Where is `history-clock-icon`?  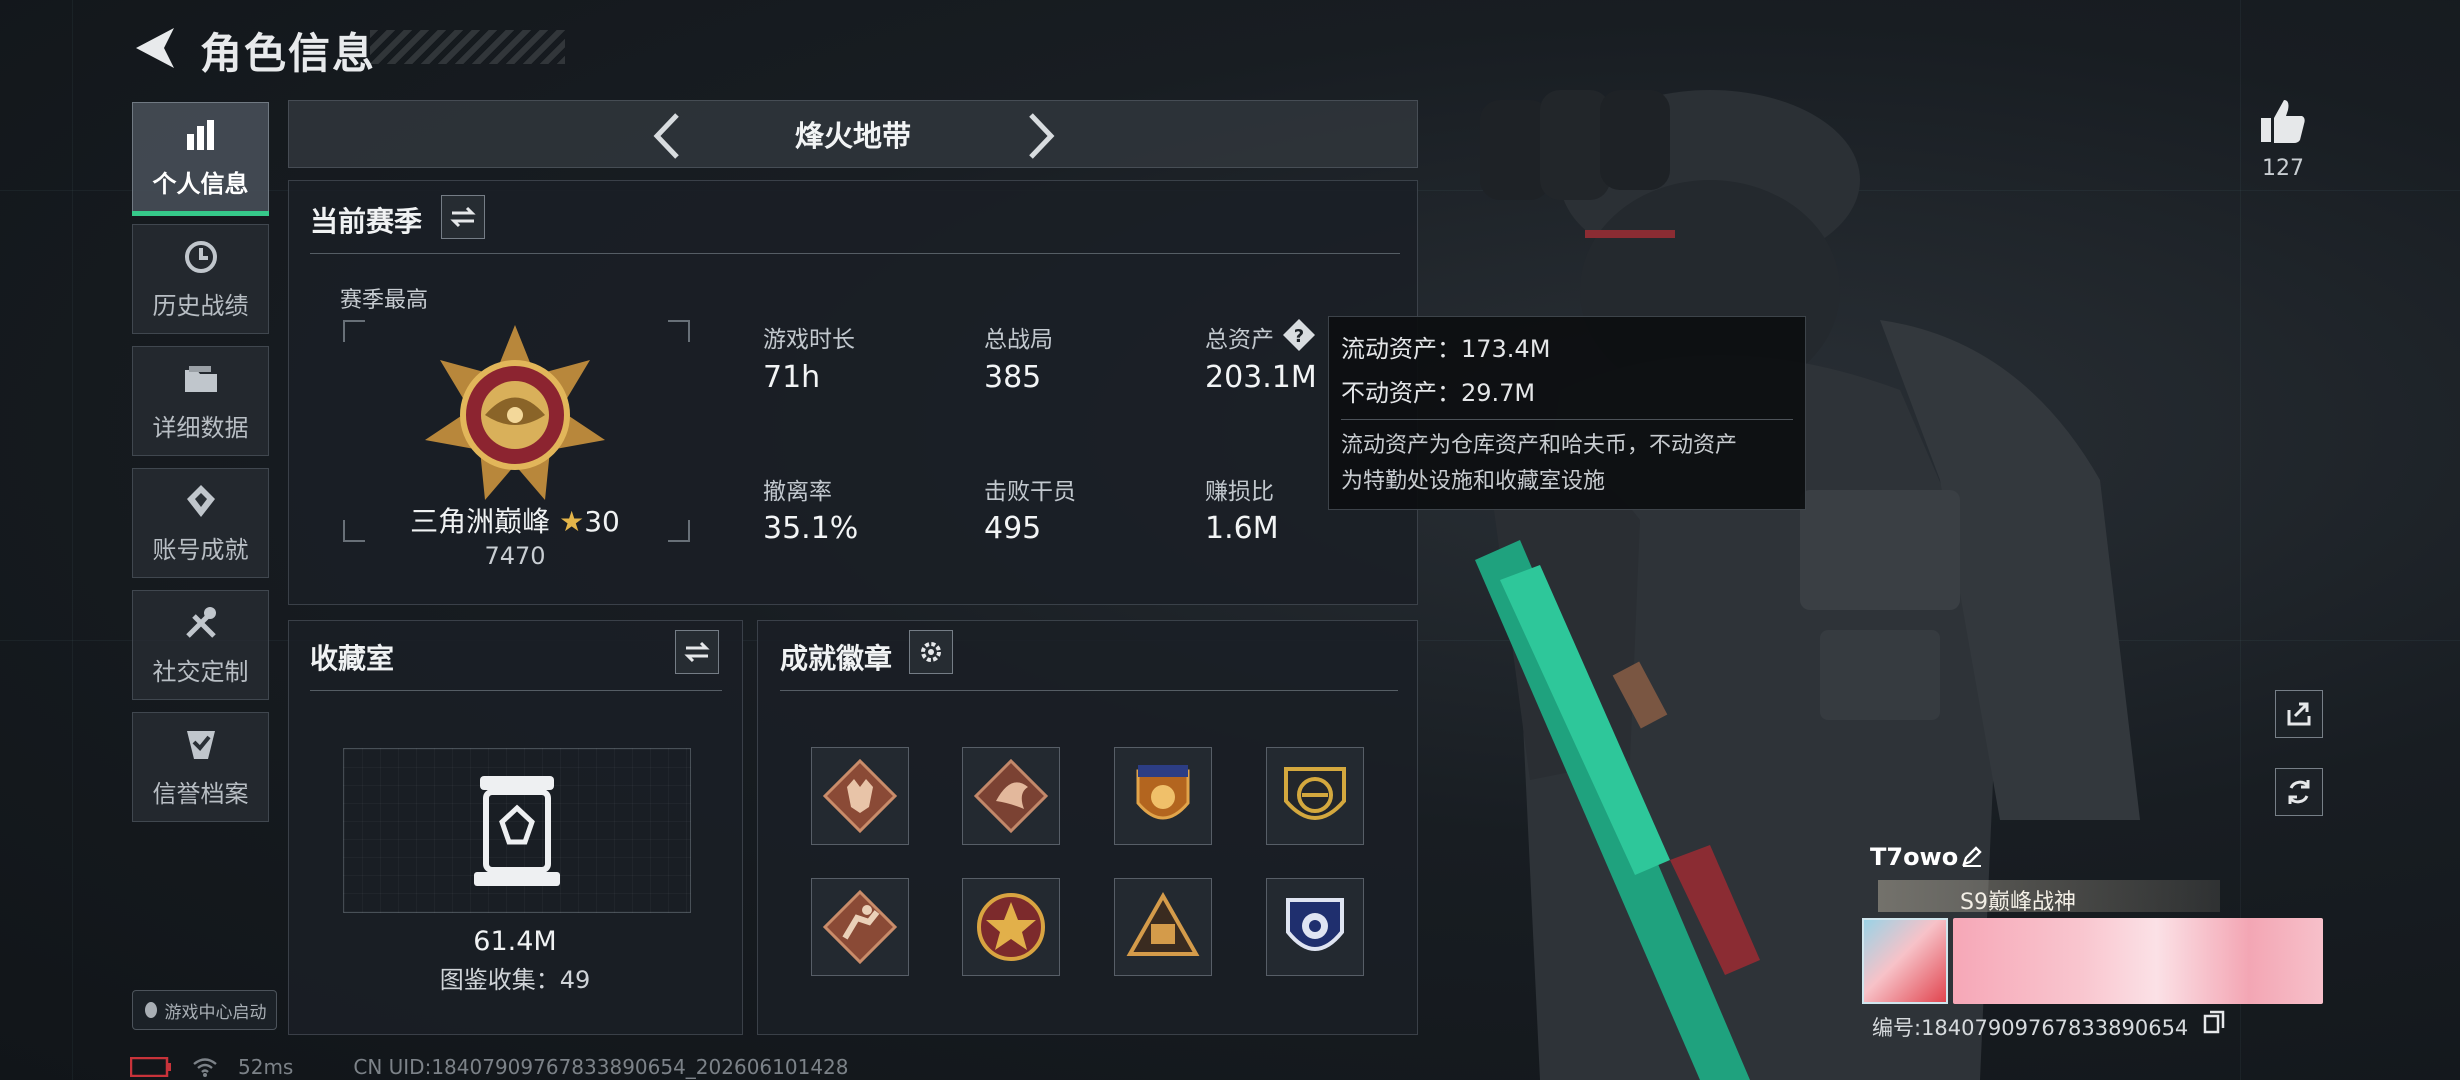 history-clock-icon is located at coordinates (200, 256).